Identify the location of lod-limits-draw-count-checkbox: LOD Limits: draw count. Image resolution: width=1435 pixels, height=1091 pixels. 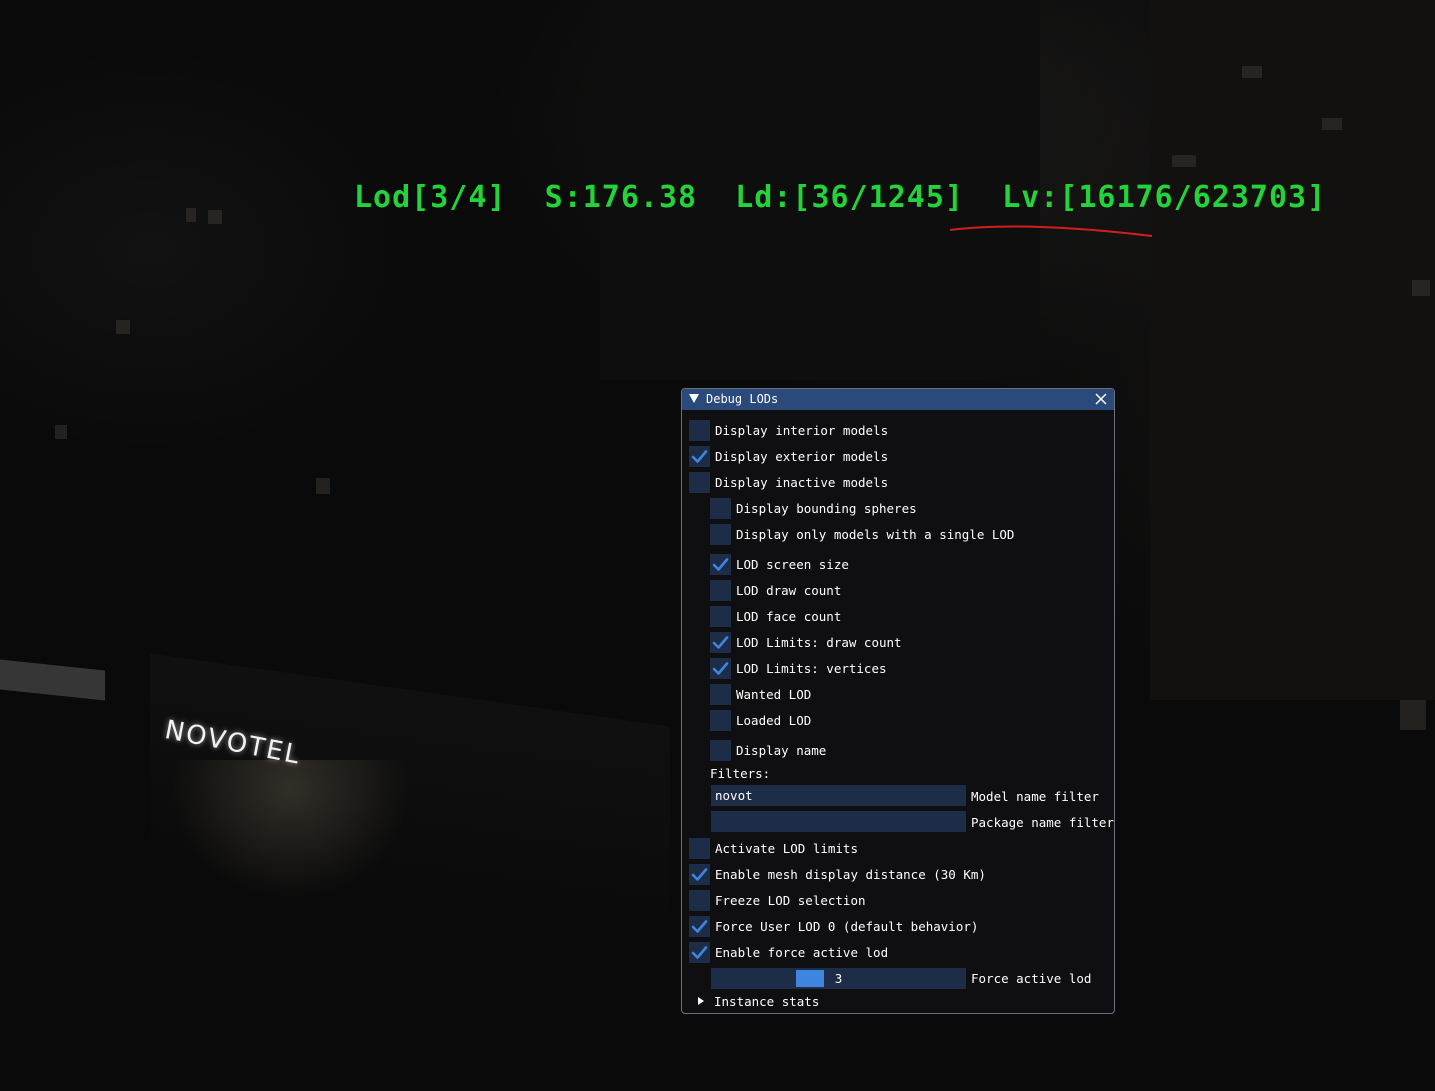
(806, 642).